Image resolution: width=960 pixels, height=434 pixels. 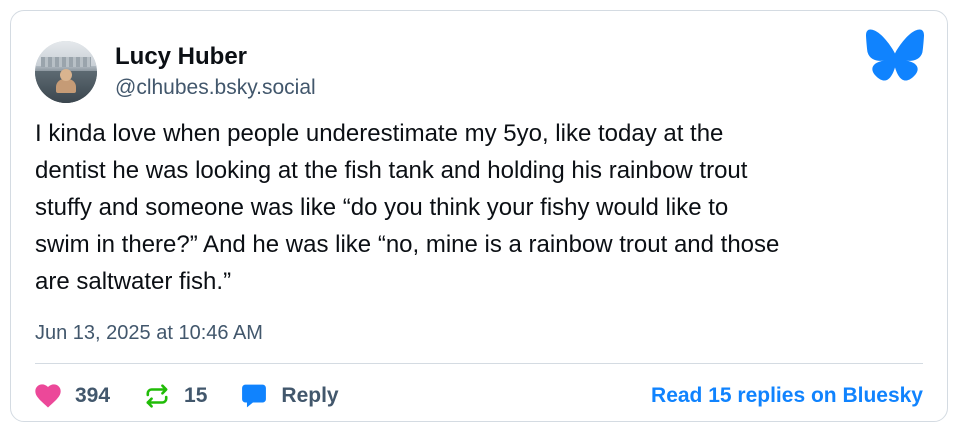 I want to click on reply-button: Reply, so click(x=290, y=396).